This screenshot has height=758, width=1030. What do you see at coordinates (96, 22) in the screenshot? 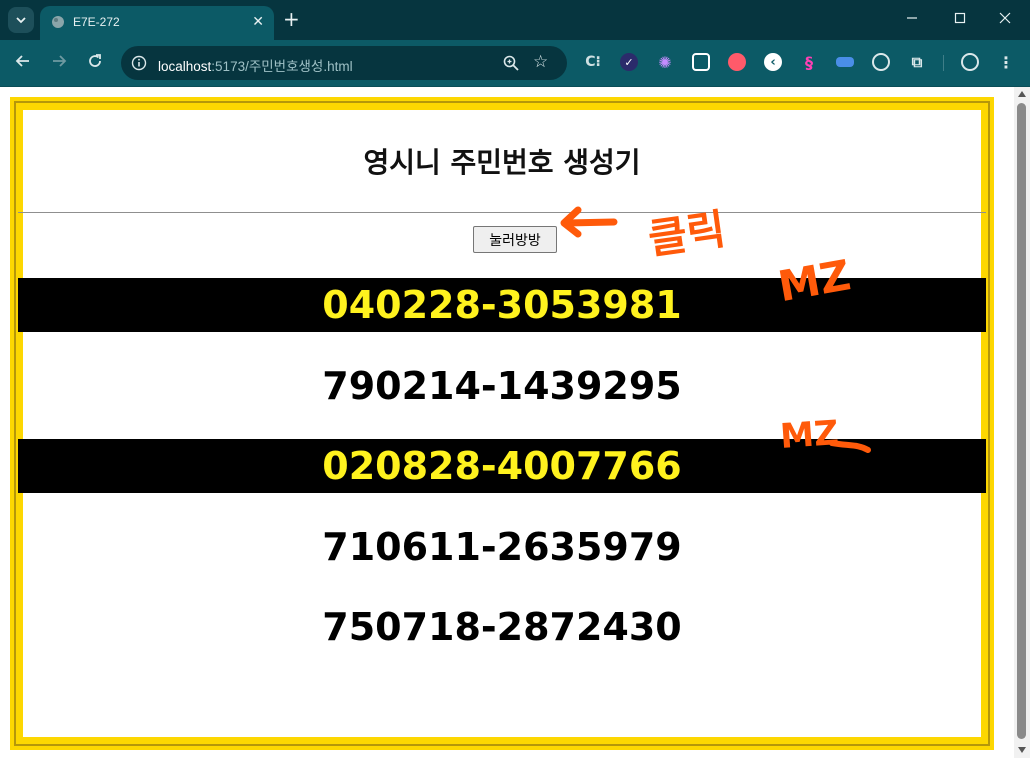
I see `tab-title: E7E-272` at bounding box center [96, 22].